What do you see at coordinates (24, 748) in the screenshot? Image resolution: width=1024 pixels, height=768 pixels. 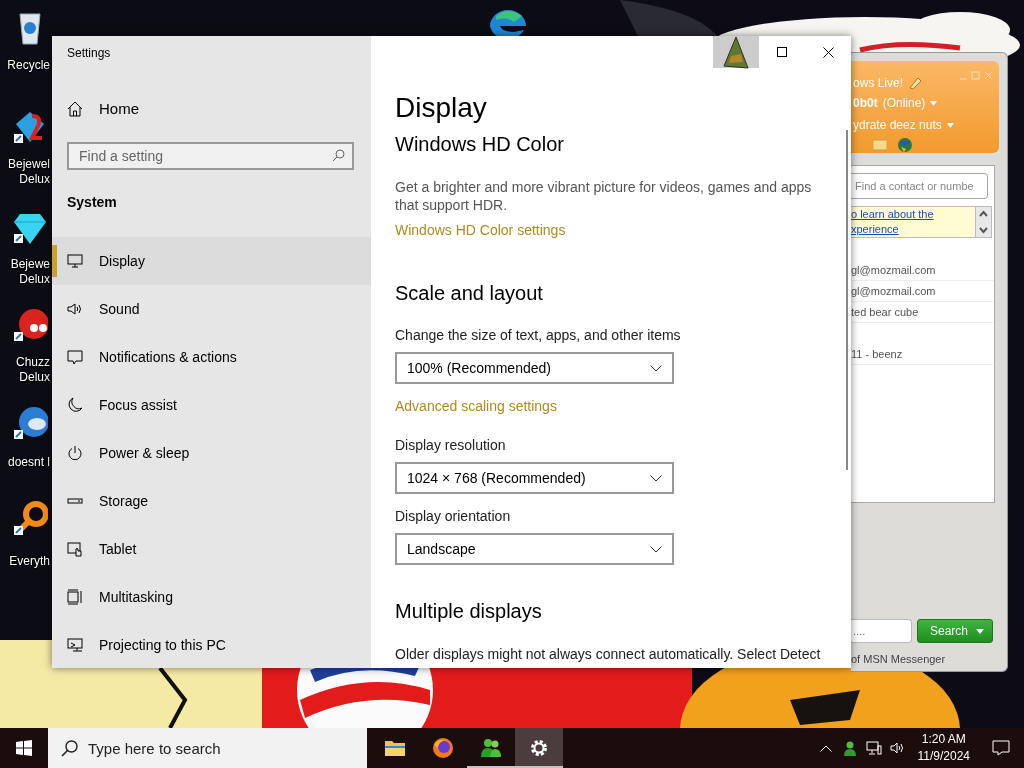 I see `windows-logo-icon` at bounding box center [24, 748].